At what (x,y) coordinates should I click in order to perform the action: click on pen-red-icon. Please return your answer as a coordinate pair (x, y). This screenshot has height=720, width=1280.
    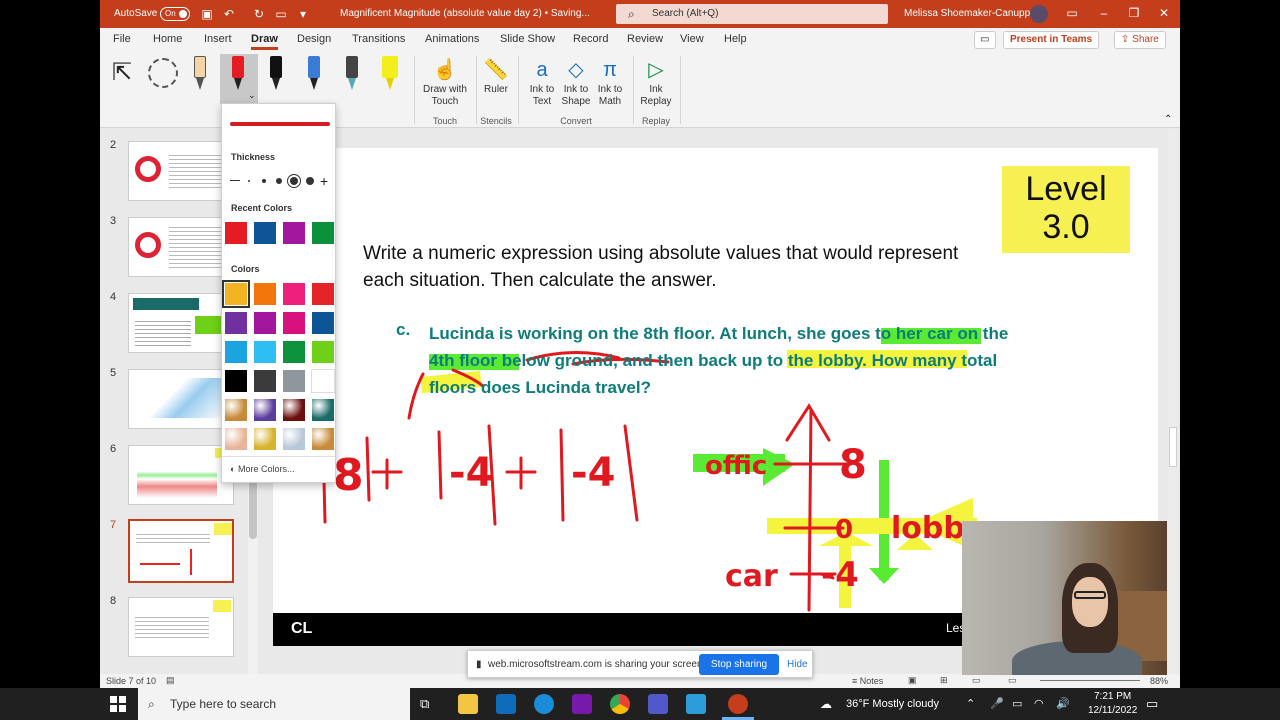
    Looking at the image, I should click on (238, 75).